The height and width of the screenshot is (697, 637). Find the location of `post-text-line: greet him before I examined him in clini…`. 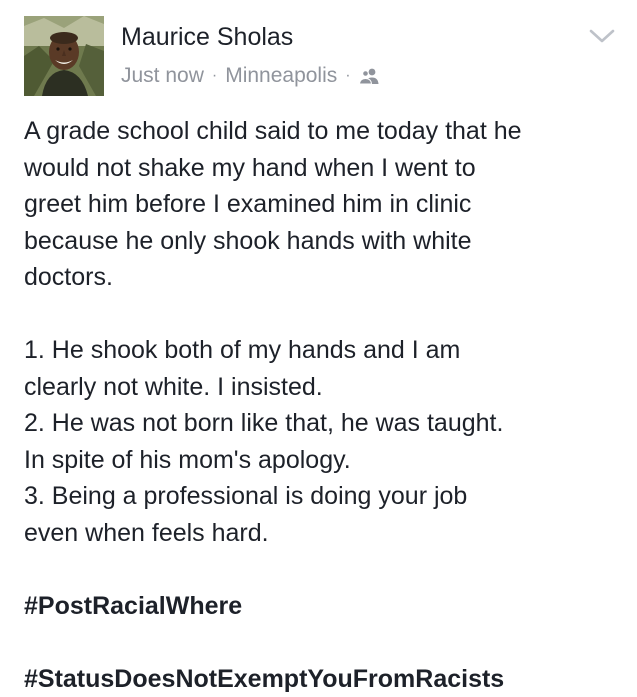

post-text-line: greet him before I examined him in clini… is located at coordinates (324, 204).